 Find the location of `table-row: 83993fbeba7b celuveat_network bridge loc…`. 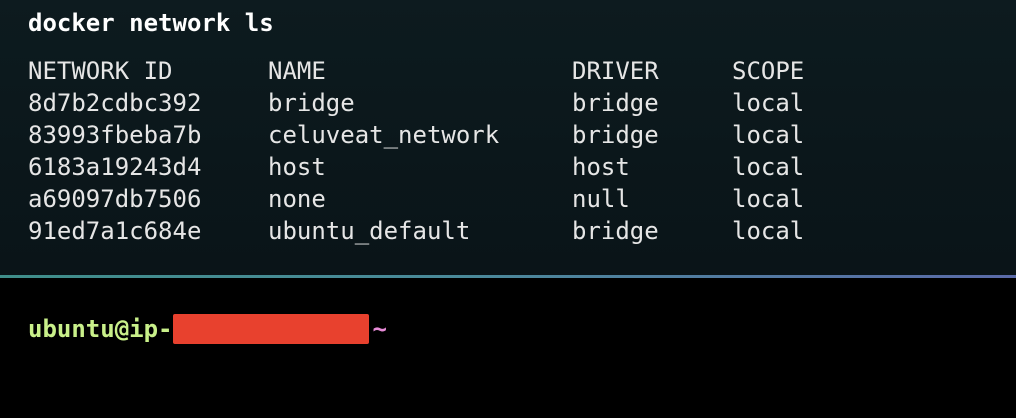

table-row: 83993fbeba7b celuveat_network bridge loc… is located at coordinates (440, 135).